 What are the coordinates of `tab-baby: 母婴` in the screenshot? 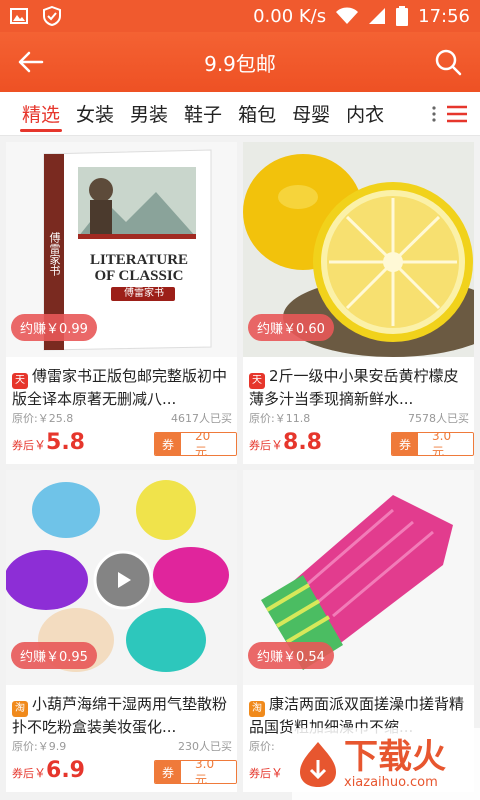 It's located at (311, 114).